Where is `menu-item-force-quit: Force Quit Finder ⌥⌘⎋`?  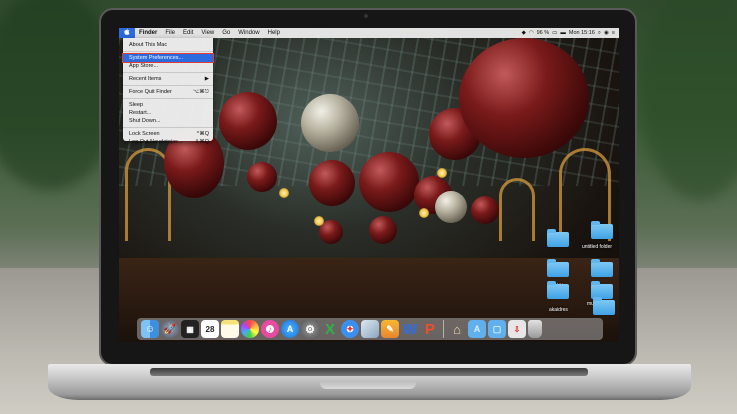
menu-item-force-quit: Force Quit Finder ⌥⌘⎋ is located at coordinates (168, 92).